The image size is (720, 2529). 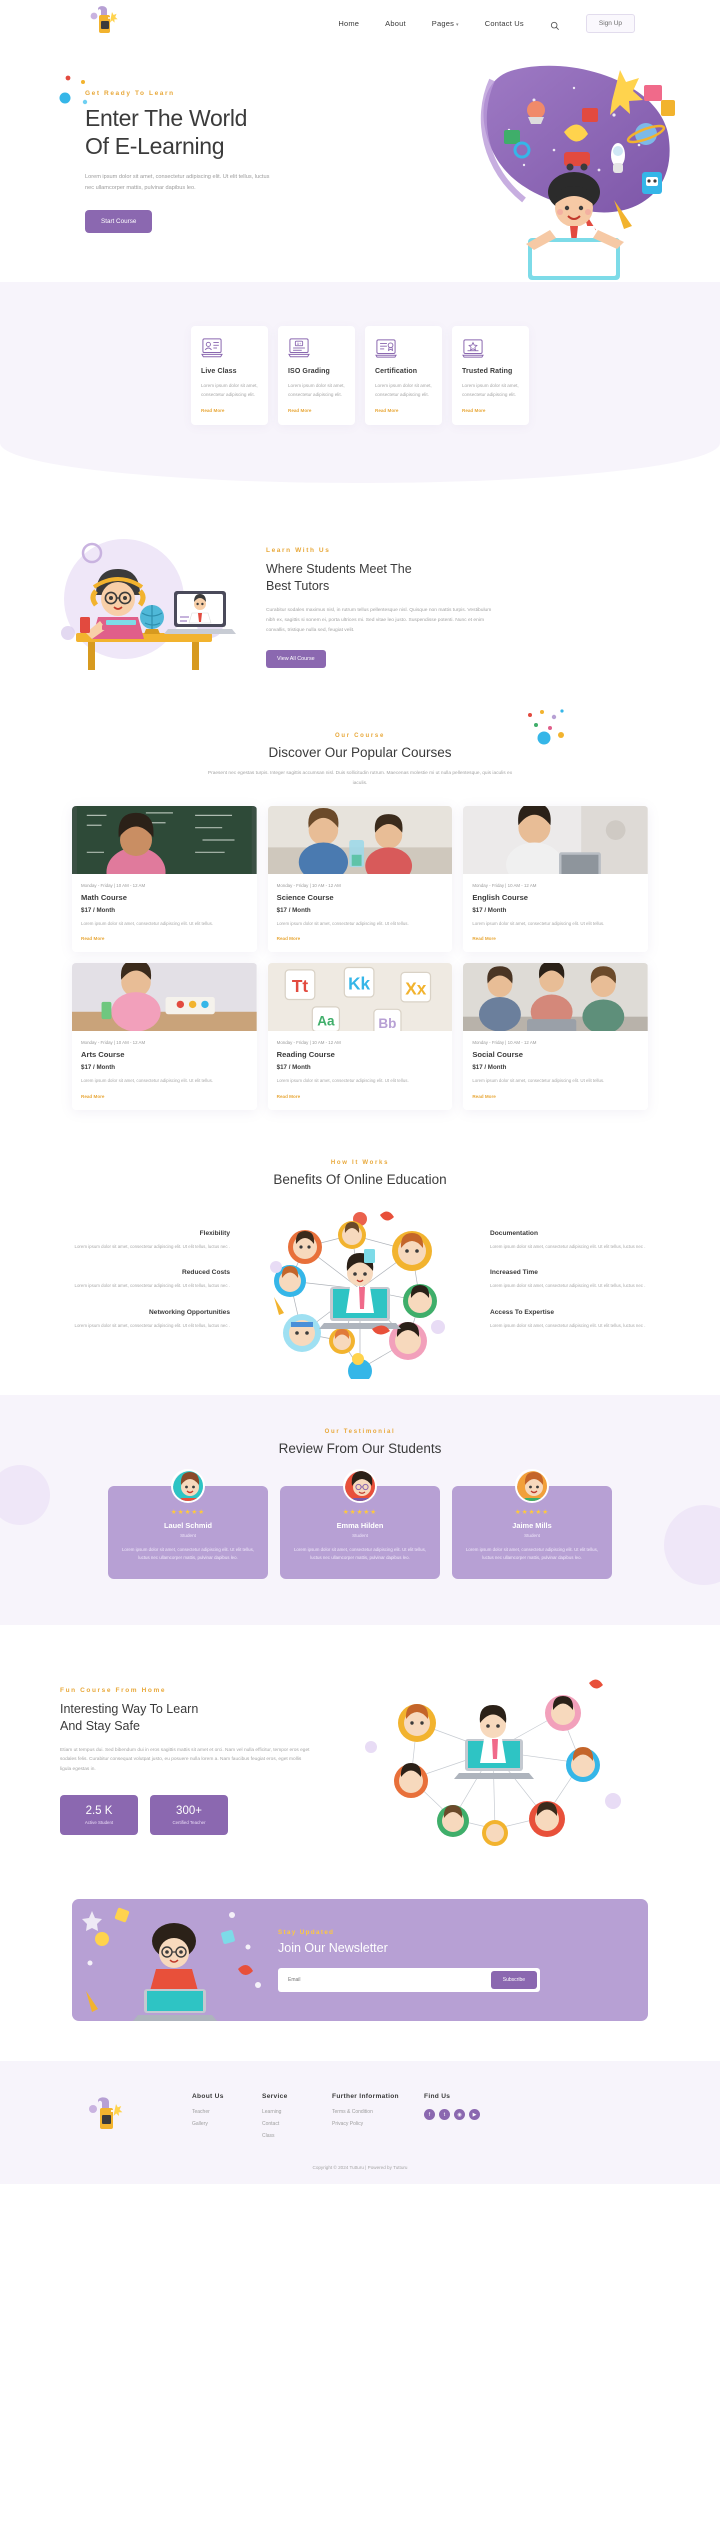 What do you see at coordinates (374, 2124) in the screenshot?
I see `footer-link-privacy-policy: Privacy Policy` at bounding box center [374, 2124].